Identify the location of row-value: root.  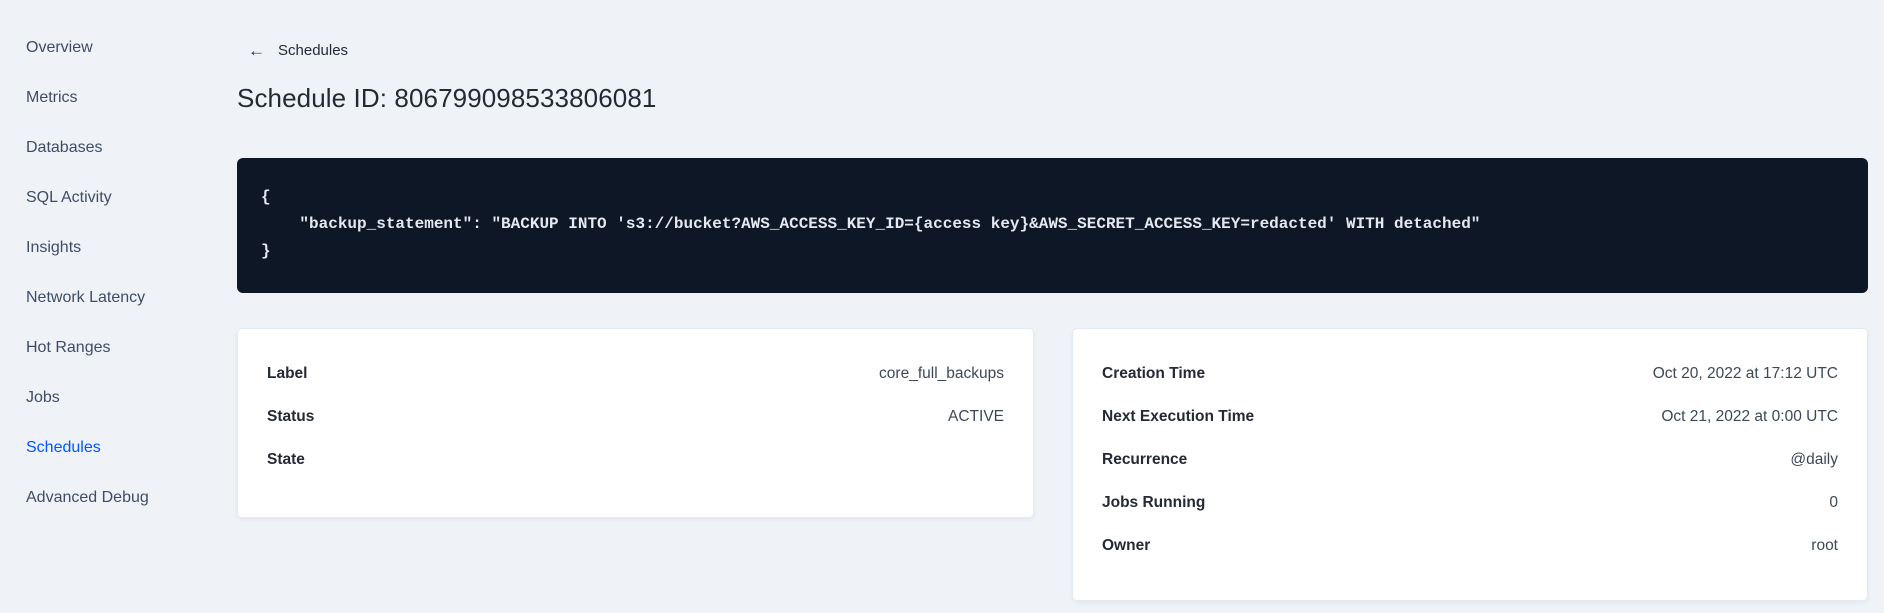
(1824, 545).